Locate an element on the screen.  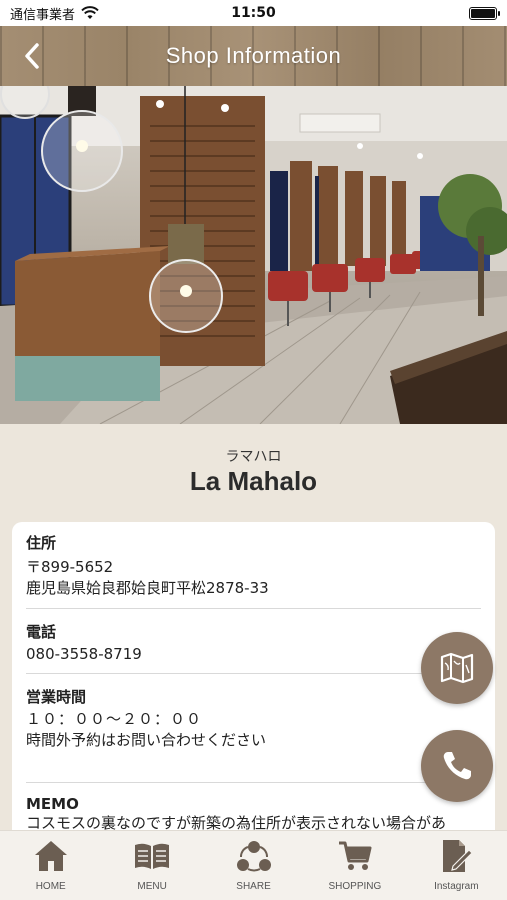
phone-icon is located at coordinates (457, 766).